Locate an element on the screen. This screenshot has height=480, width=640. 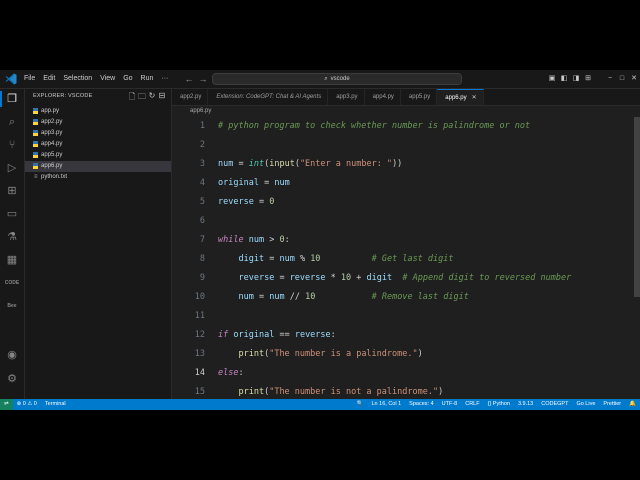
code-line: 3 num = int(input("Enter a number: ")) is located at coordinates (404, 164).